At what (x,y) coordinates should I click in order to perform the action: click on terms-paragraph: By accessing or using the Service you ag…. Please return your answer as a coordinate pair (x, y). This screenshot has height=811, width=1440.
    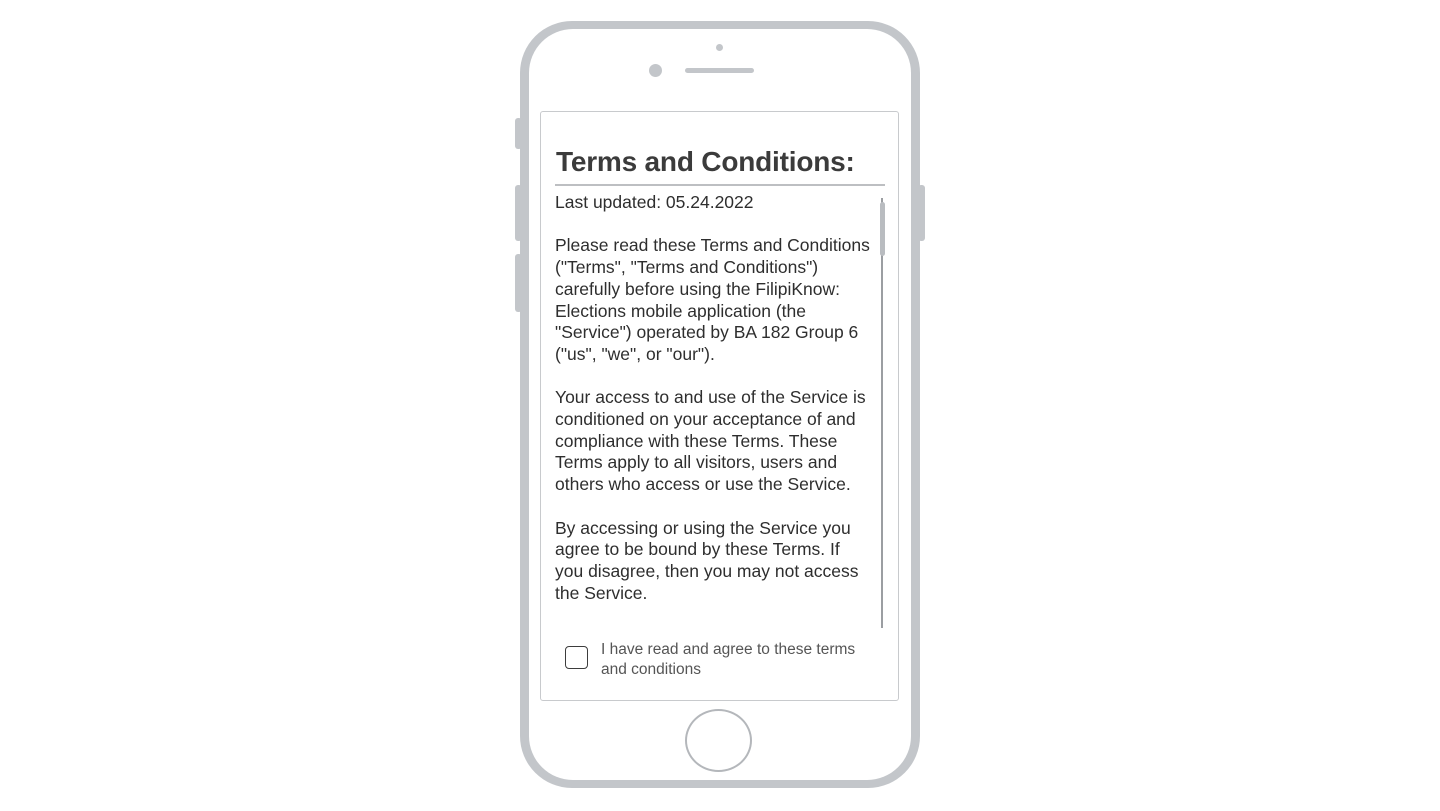
    Looking at the image, I should click on (707, 560).